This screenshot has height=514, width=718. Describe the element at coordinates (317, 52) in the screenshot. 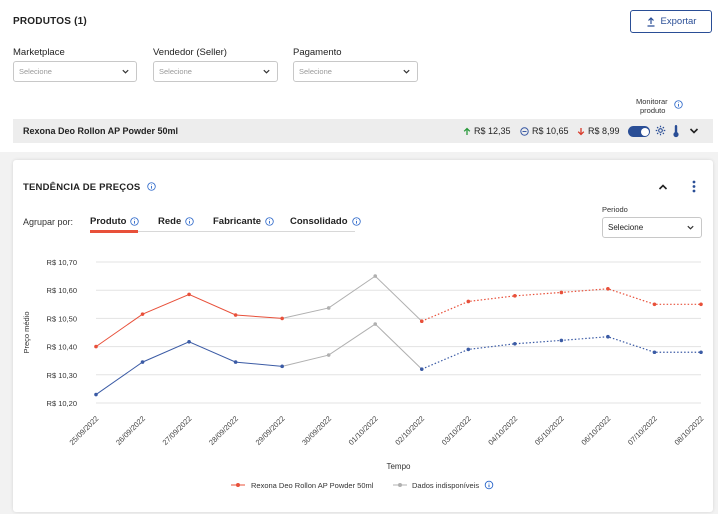

I see `payment-label: Pagamento` at that location.